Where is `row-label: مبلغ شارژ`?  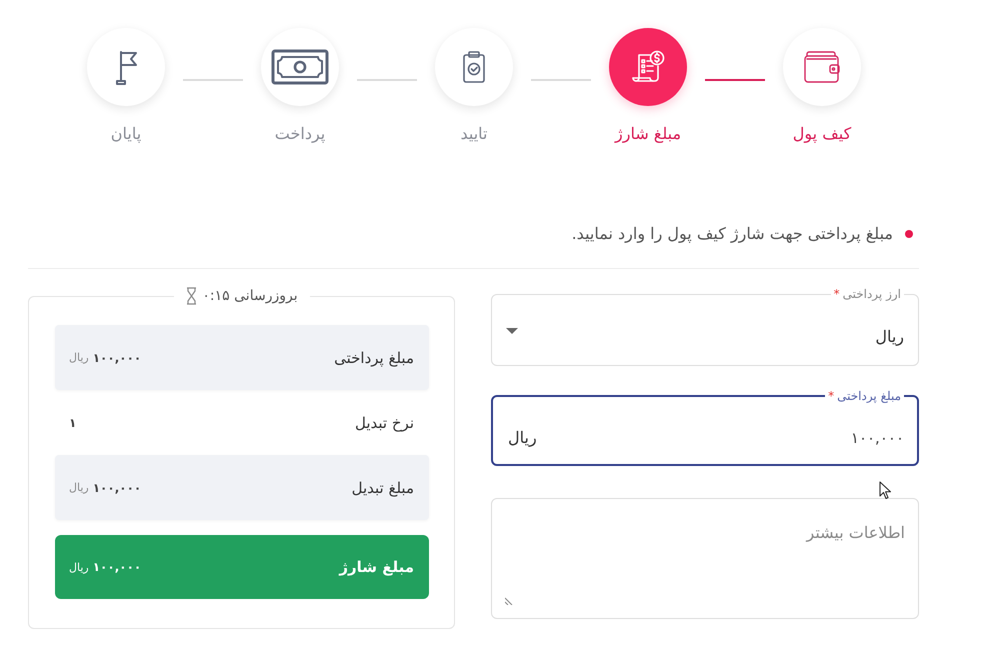
row-label: مبلغ شارژ is located at coordinates (376, 567).